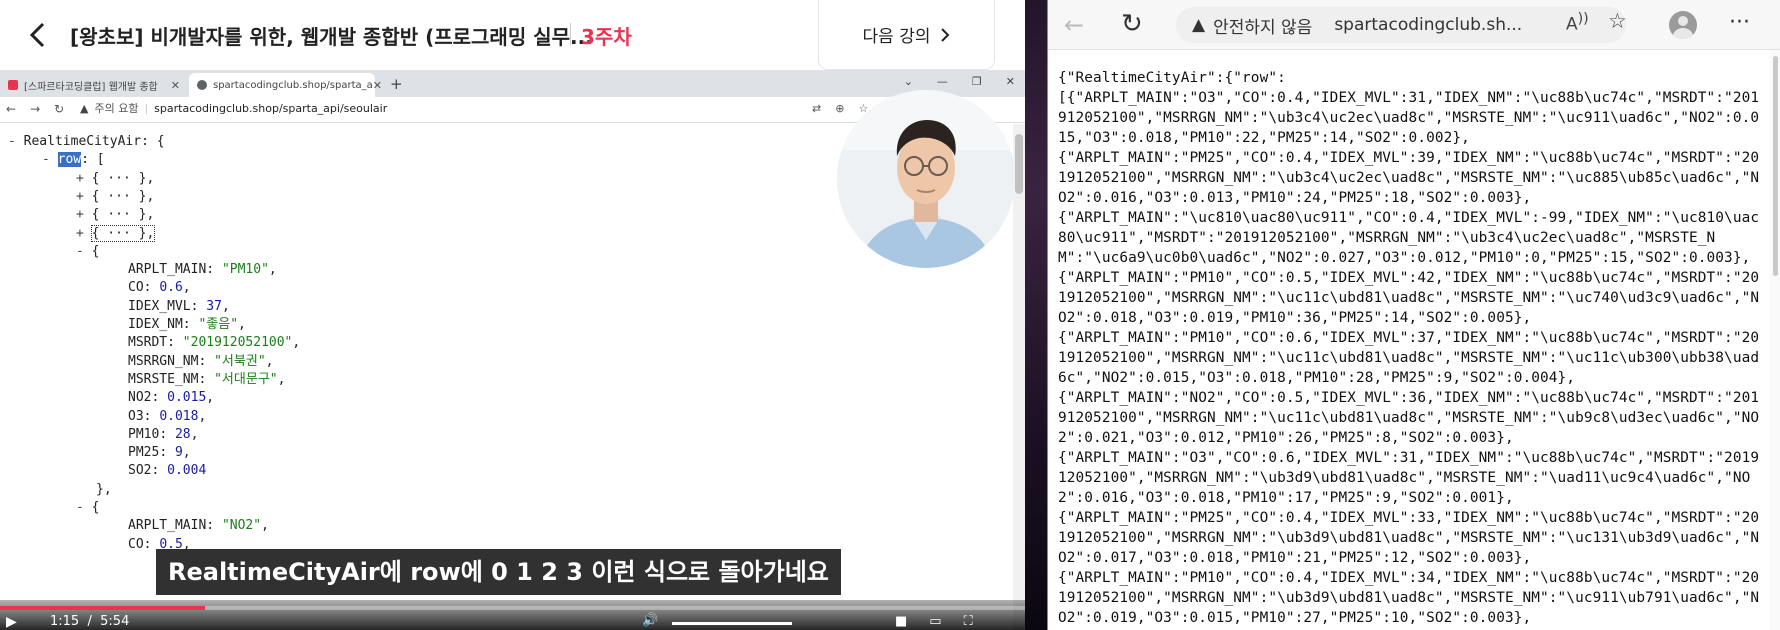  Describe the element at coordinates (11, 622) in the screenshot. I see `play-icon: ▶` at that location.